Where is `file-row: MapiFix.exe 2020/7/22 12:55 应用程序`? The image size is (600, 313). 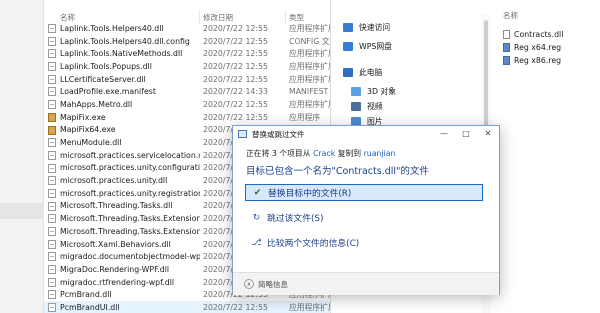 file-row: MapiFix.exe 2020/7/22 12:55 应用程序 is located at coordinates (192, 117).